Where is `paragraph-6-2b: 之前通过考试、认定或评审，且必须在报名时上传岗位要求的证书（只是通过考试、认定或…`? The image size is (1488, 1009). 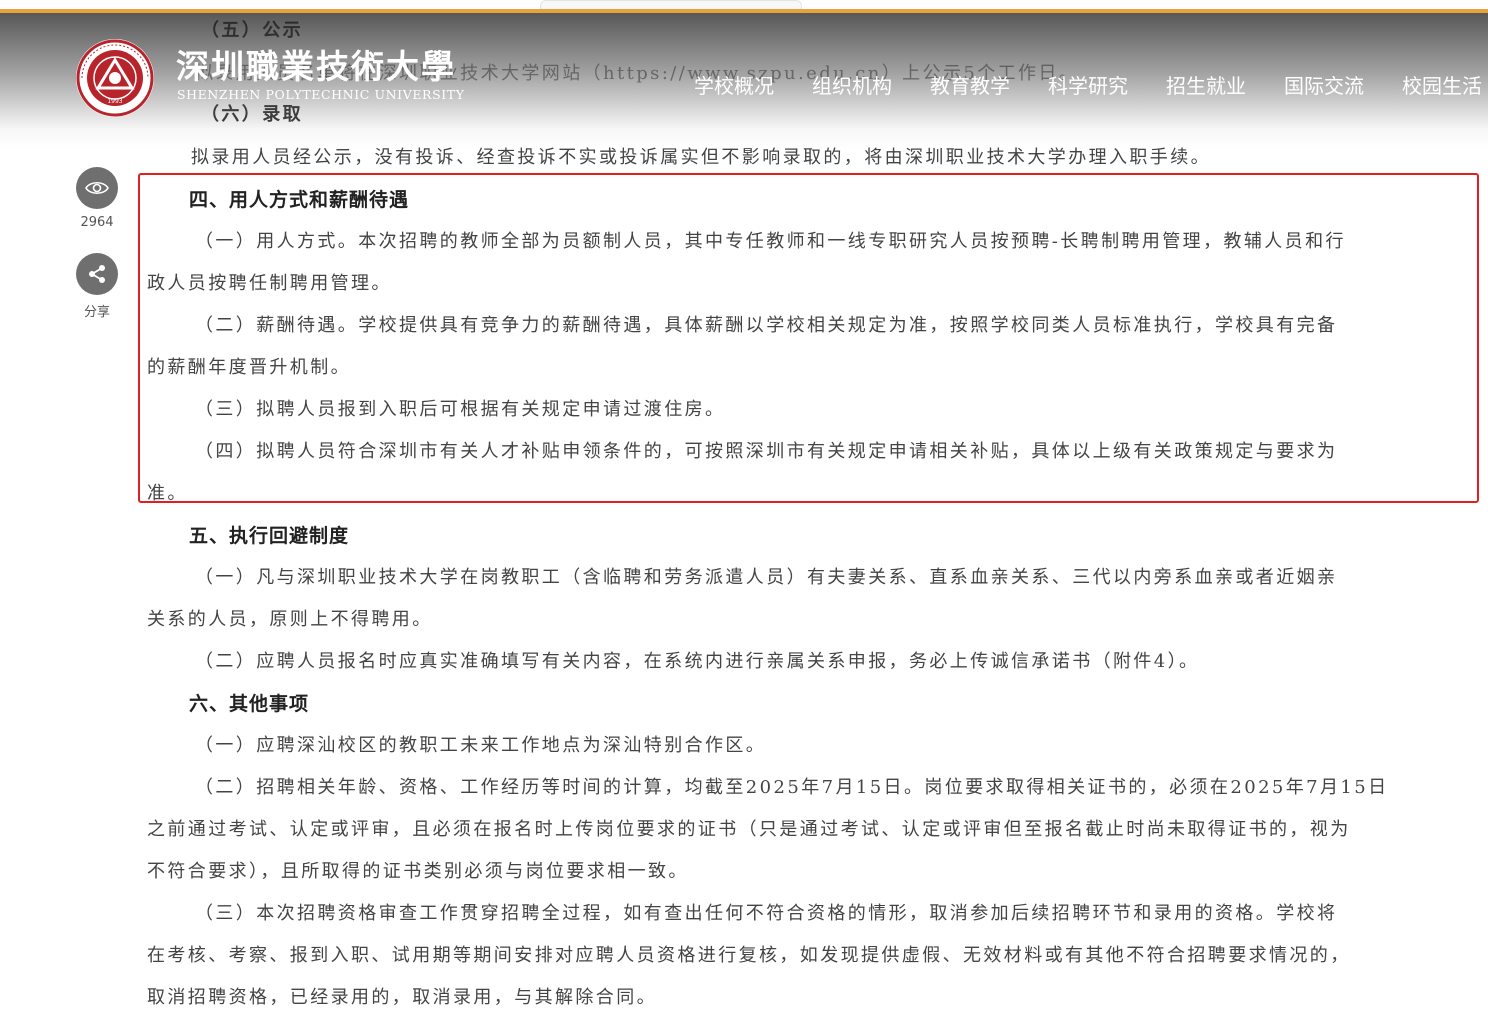 paragraph-6-2b: 之前通过考试、认定或评审，且必须在报名时上传岗位要求的证书（只是通过考试、认定或… is located at coordinates (749, 829).